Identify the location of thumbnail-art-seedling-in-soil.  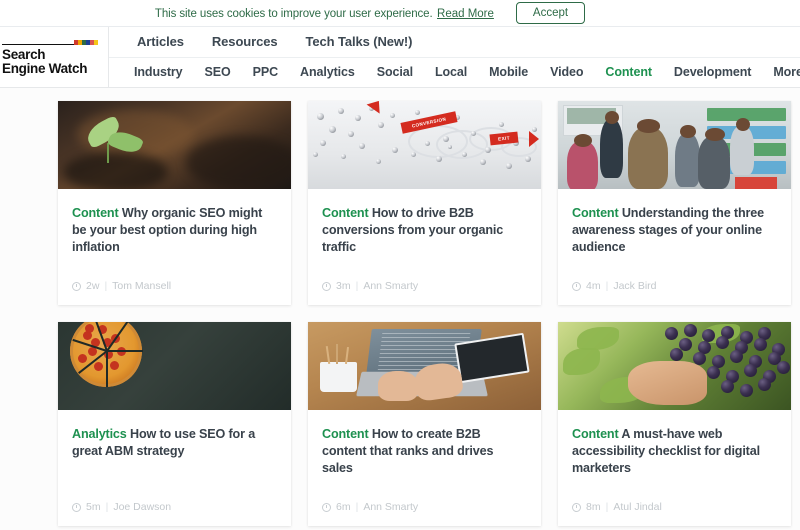
(174, 145).